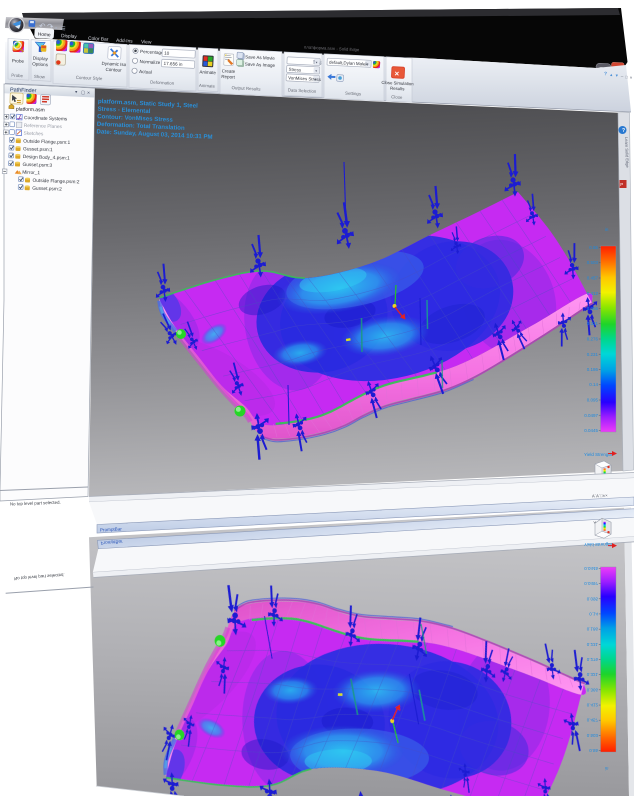 The image size is (634, 796). What do you see at coordinates (44, 35) in the screenshot?
I see `svg-text: Home` at bounding box center [44, 35].